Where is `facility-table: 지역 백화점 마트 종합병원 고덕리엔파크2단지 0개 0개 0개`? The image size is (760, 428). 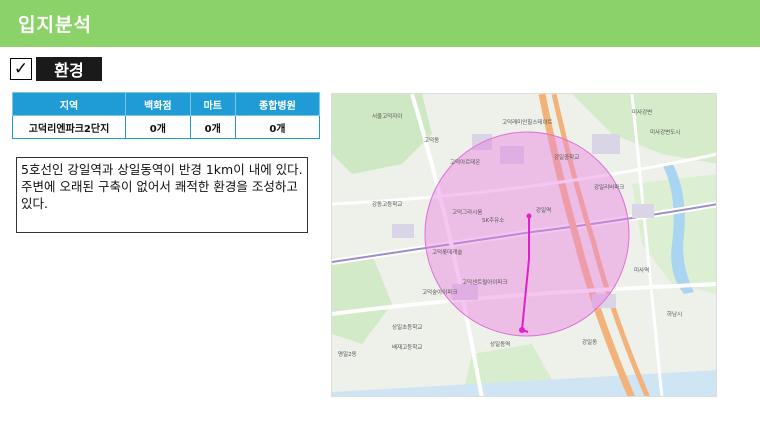 facility-table: 지역 백화점 마트 종합병원 고덕리엔파크2단지 0개 0개 0개 is located at coordinates (166, 115).